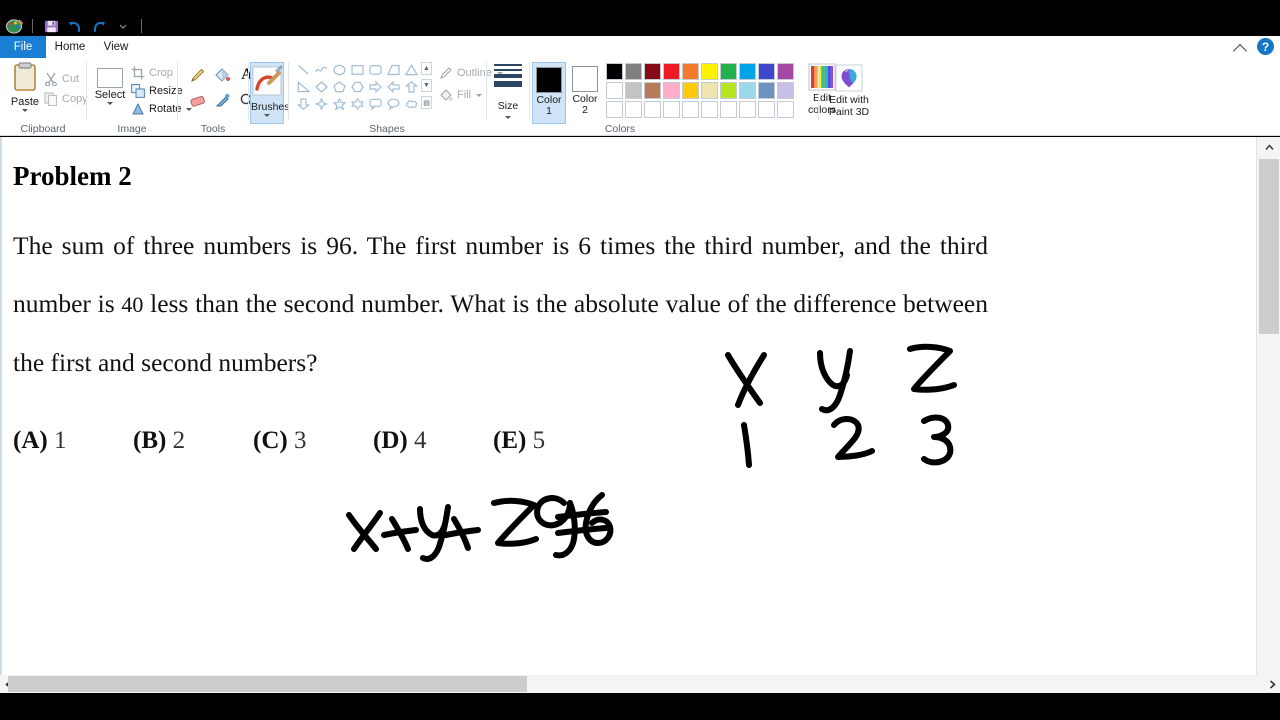  I want to click on answer-choice-d: (D) 4, so click(433, 441).